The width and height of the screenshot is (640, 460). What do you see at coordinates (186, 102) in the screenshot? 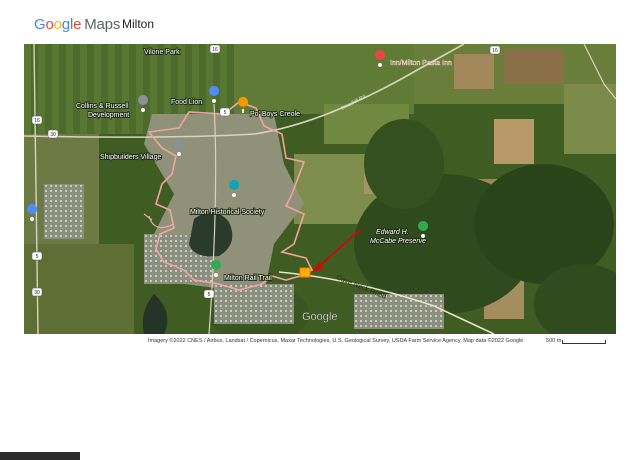
I see `map-label-food-lion: Food Lion` at bounding box center [186, 102].